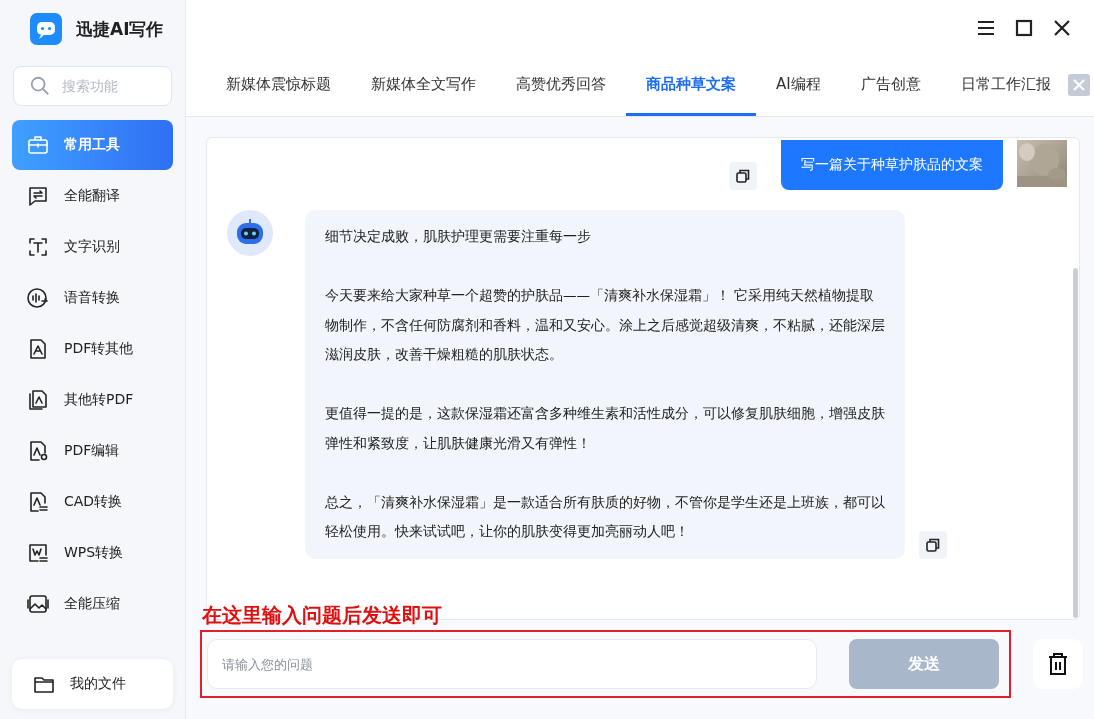 The width and height of the screenshot is (1094, 719). I want to click on user-message: 写一篇关于种草护肤品的文案, so click(892, 165).